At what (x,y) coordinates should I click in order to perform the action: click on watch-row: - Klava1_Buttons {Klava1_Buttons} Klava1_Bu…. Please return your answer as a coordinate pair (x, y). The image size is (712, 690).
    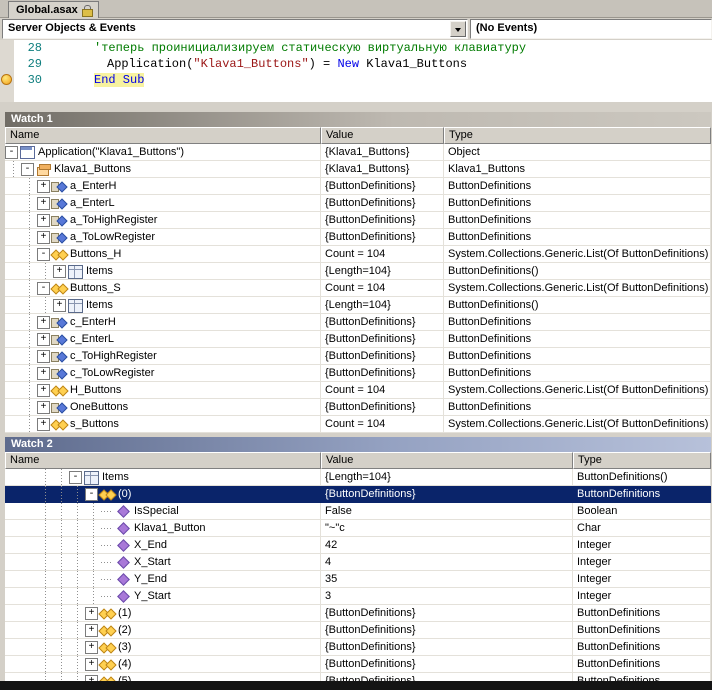
    Looking at the image, I should click on (358, 169).